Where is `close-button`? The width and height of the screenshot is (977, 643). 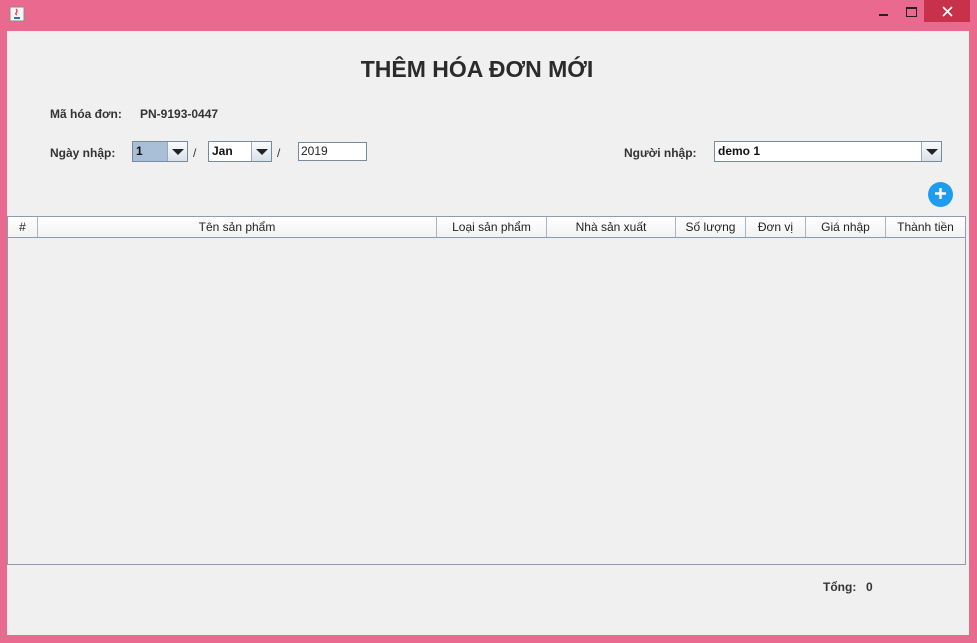 close-button is located at coordinates (947, 11).